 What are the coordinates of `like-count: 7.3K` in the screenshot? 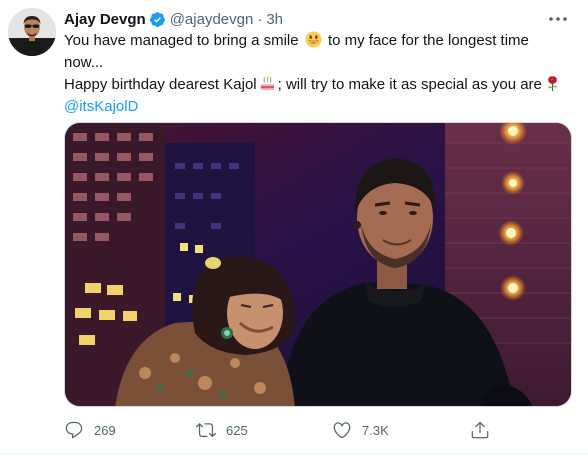 It's located at (375, 430).